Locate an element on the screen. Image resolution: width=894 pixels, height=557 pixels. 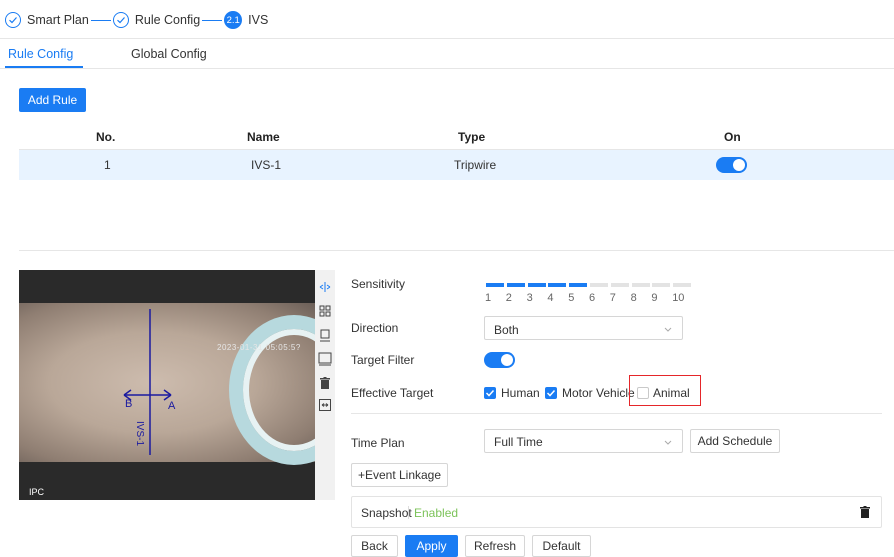
sensitivity-tick-label: 1 is located at coordinates (488, 298).